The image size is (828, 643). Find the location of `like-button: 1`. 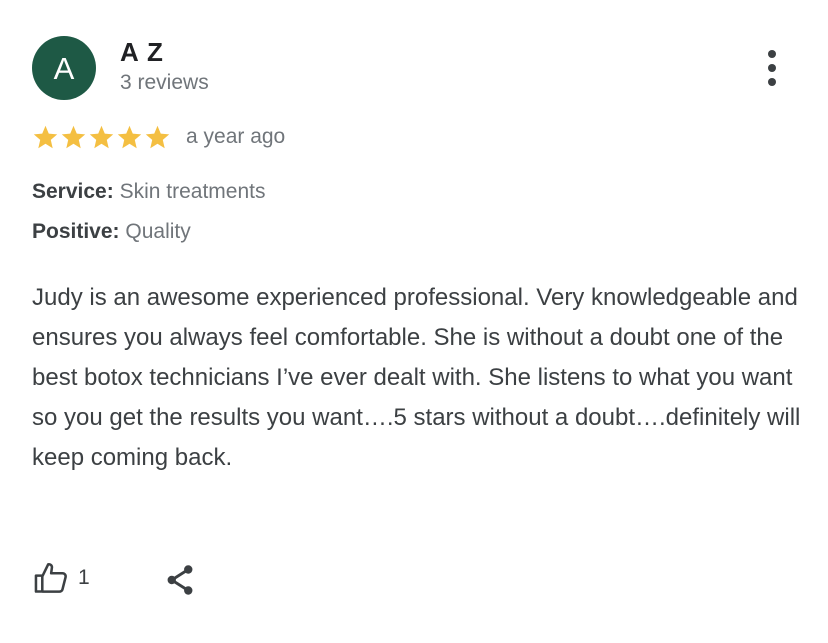

like-button: 1 is located at coordinates (61, 578).